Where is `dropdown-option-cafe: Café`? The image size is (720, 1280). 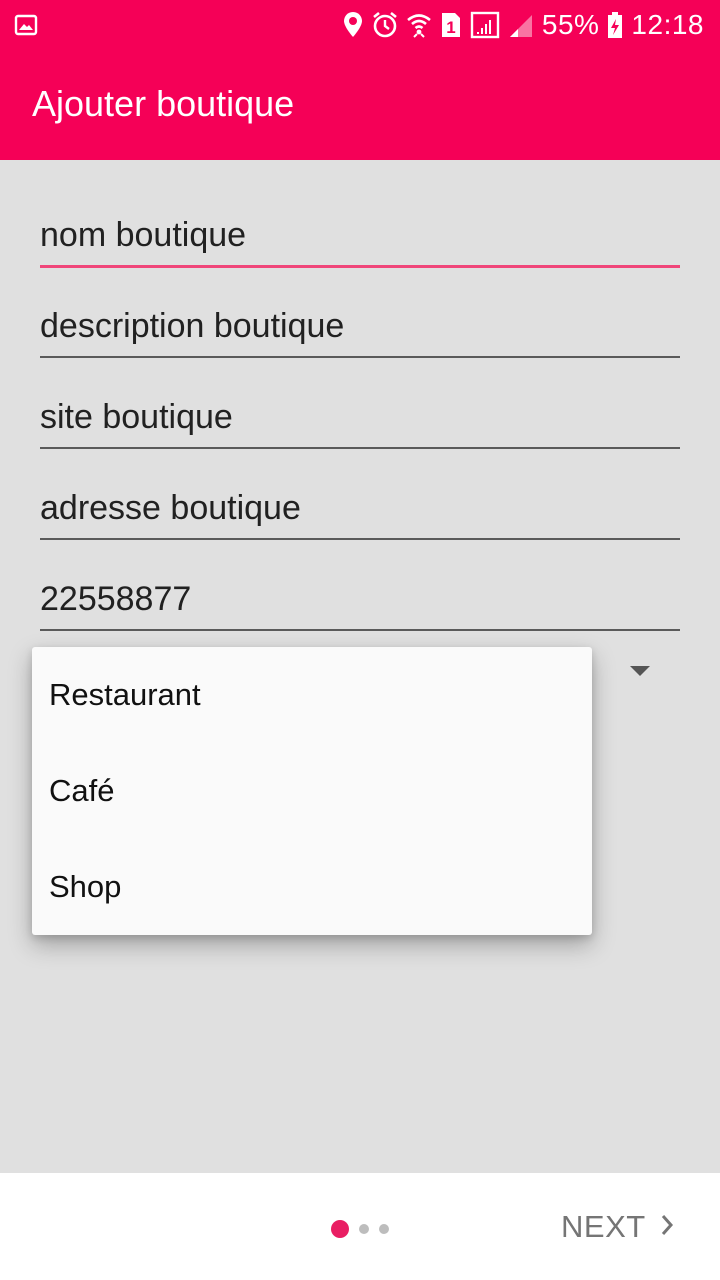
dropdown-option-cafe: Café is located at coordinates (312, 791).